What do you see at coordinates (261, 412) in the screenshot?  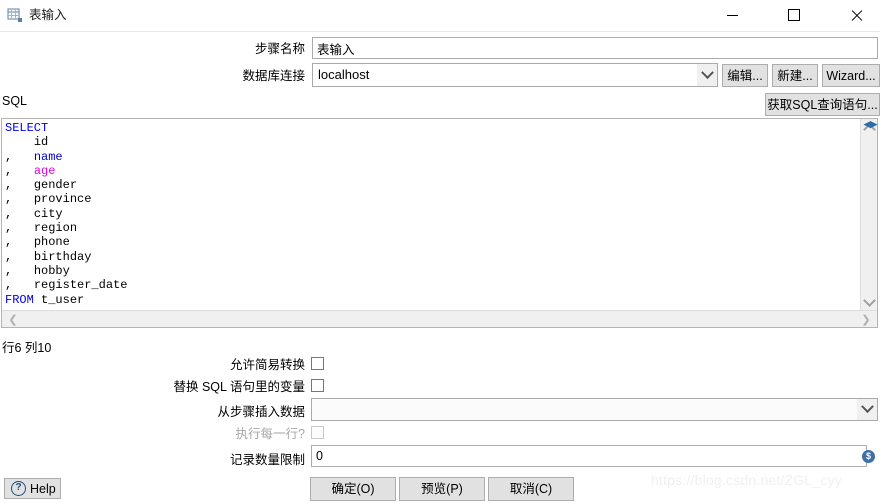 I see `insert-from-step-label: 从步骤插入数据` at bounding box center [261, 412].